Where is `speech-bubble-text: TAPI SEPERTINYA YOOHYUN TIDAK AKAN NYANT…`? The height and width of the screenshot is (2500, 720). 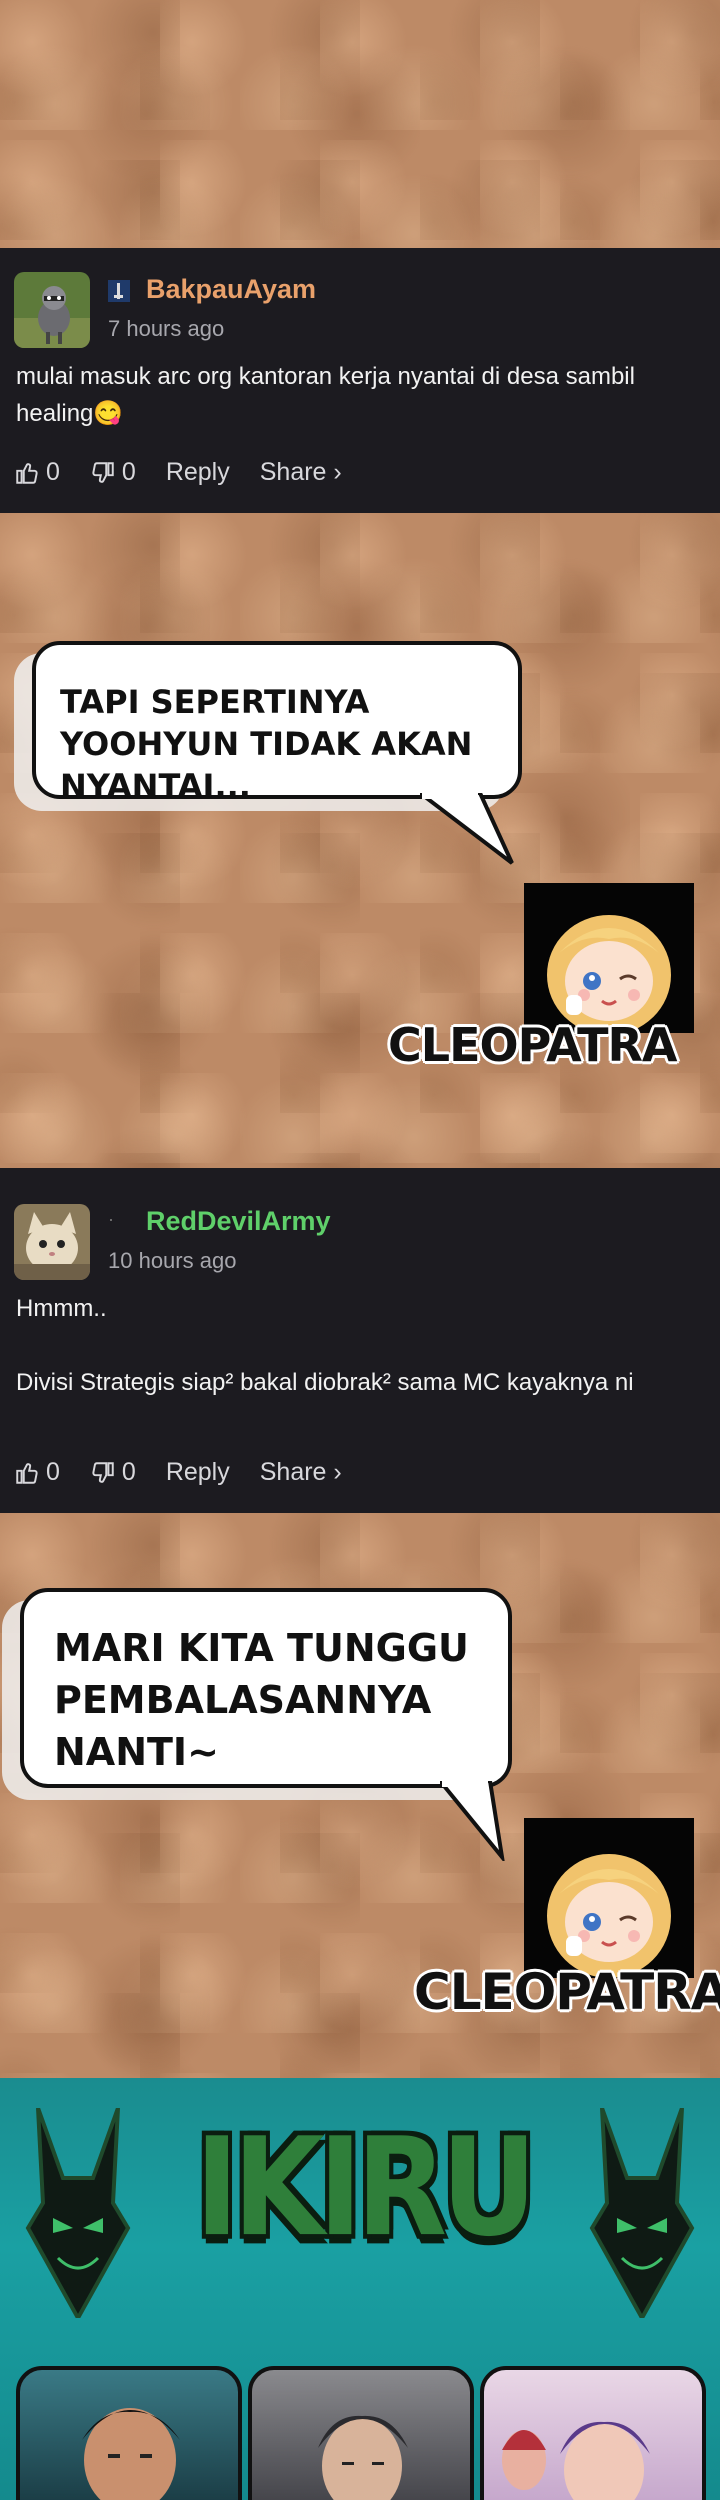
speech-bubble-text: TAPI SEPERTINYA YOOHYUN TIDAK AKAN NYANT… is located at coordinates (266, 744).